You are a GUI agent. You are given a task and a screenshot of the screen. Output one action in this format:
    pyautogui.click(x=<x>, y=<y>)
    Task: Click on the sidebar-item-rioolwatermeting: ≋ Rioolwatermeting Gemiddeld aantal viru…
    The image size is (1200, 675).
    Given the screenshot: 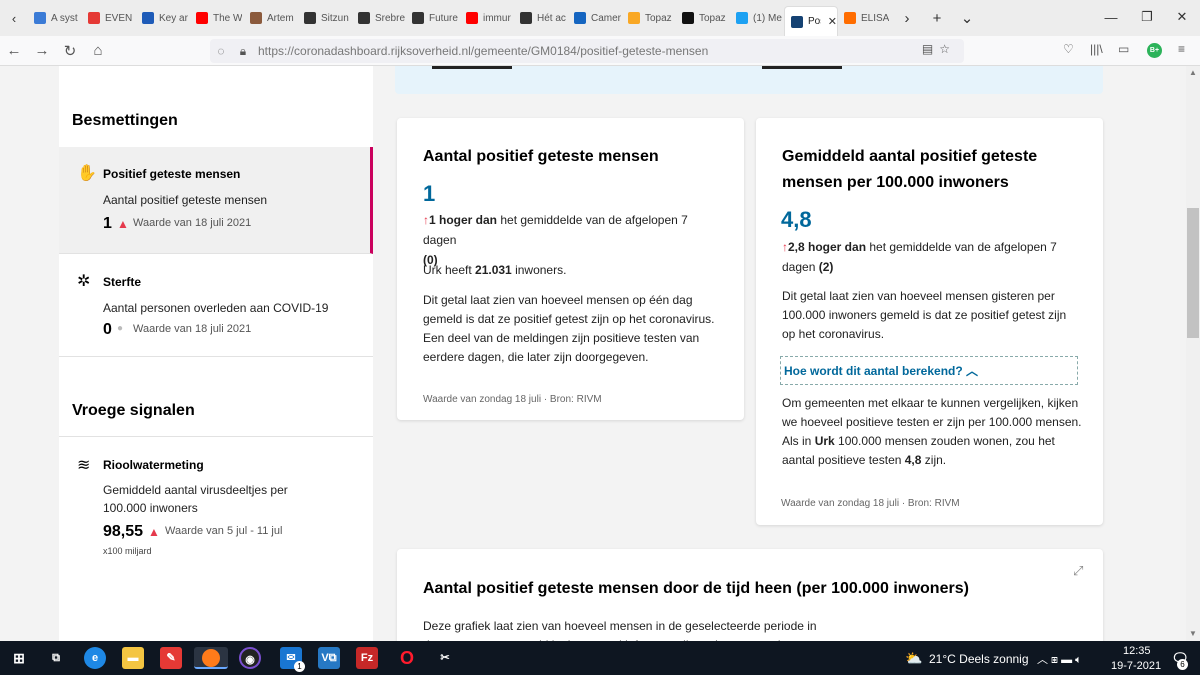 What is the action you would take?
    pyautogui.click(x=216, y=501)
    